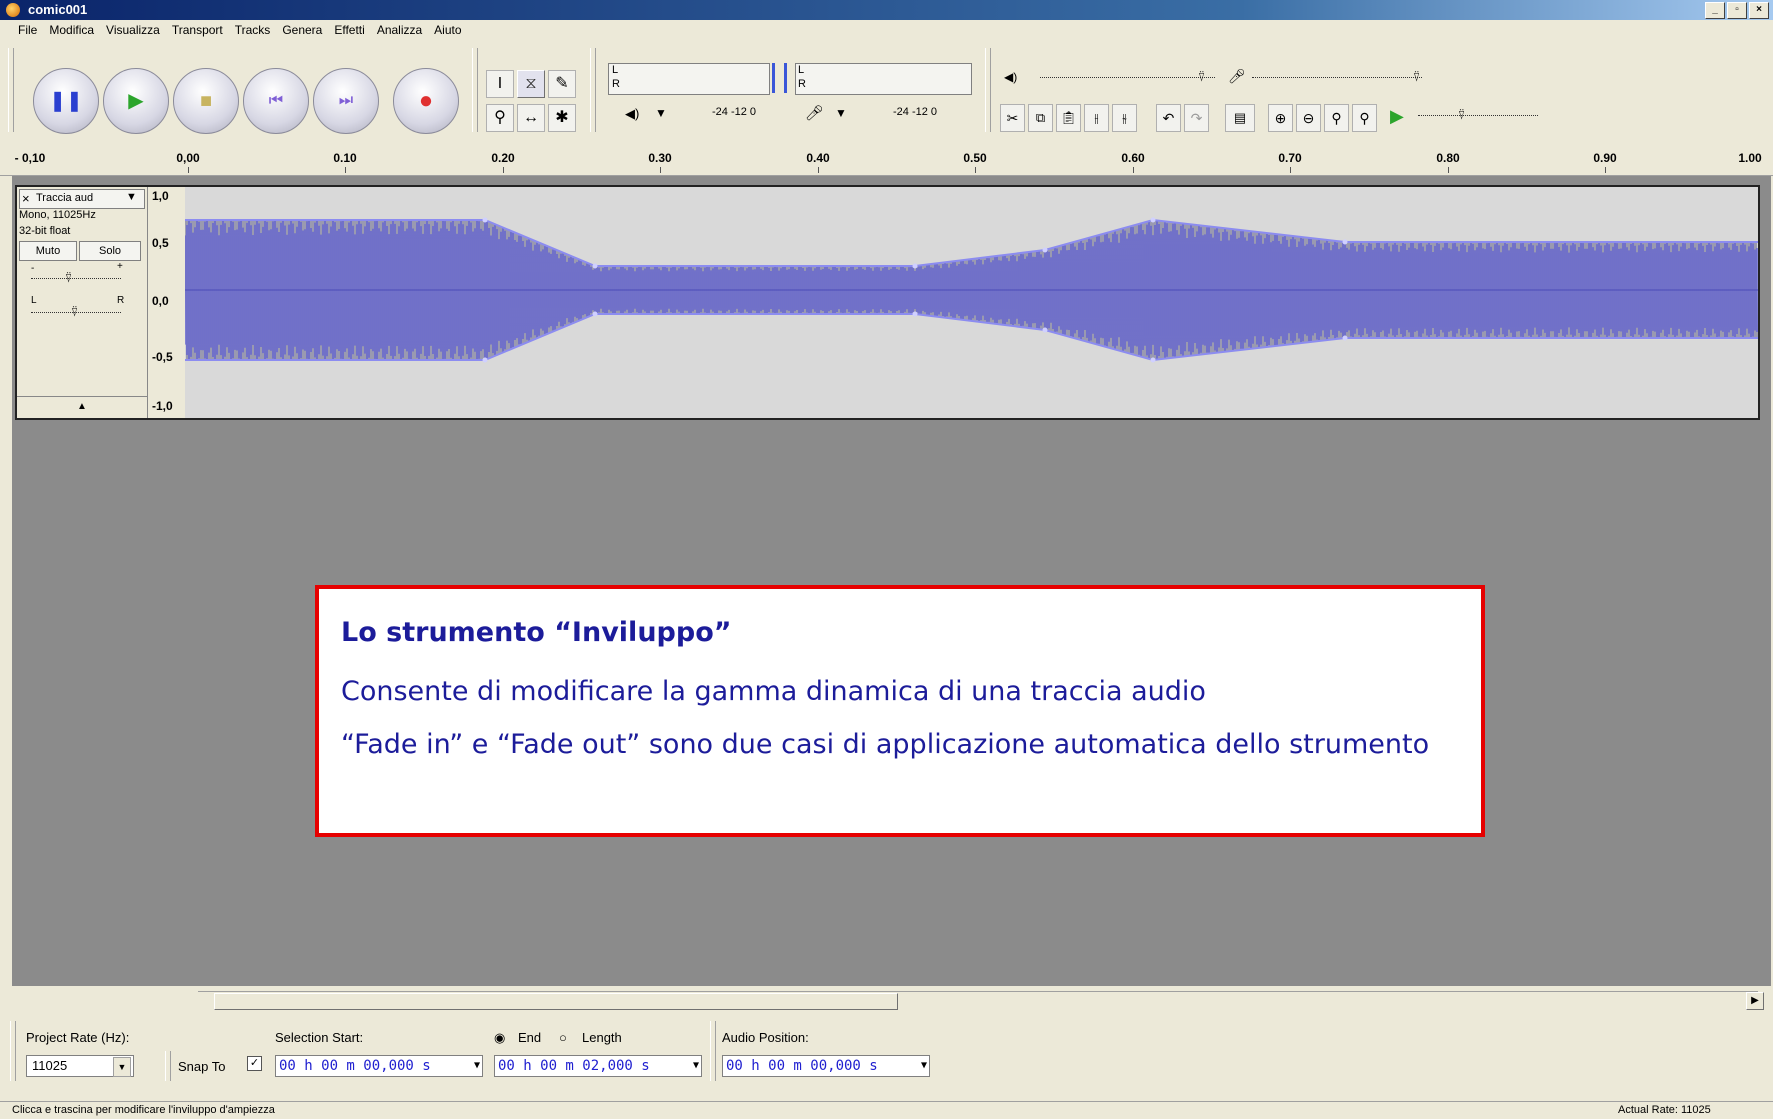  I want to click on multi-tool: ✱, so click(562, 118).